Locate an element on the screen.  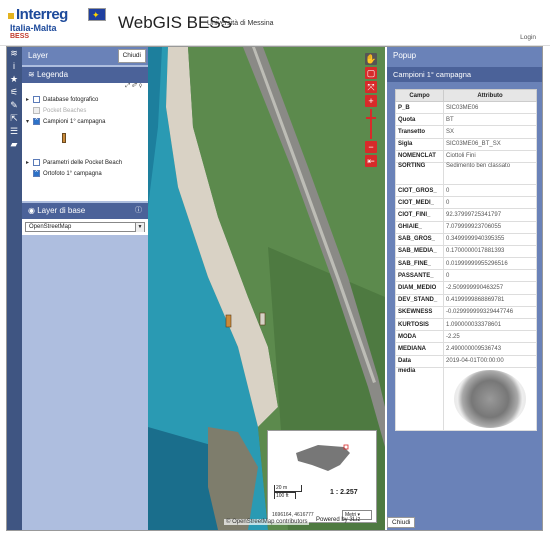
tree-item-label: Campioni 1° campagna is located at coordinates (74, 121).